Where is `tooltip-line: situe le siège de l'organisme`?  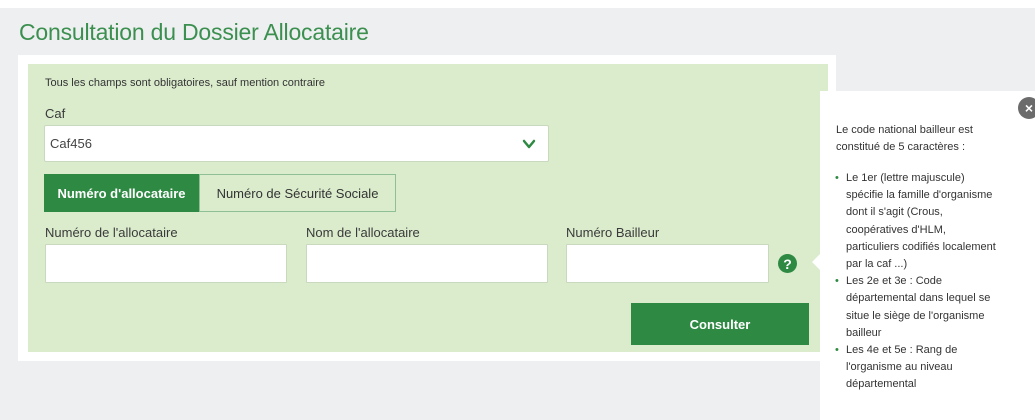
tooltip-line: situe le siège de l'organisme is located at coordinates (915, 315).